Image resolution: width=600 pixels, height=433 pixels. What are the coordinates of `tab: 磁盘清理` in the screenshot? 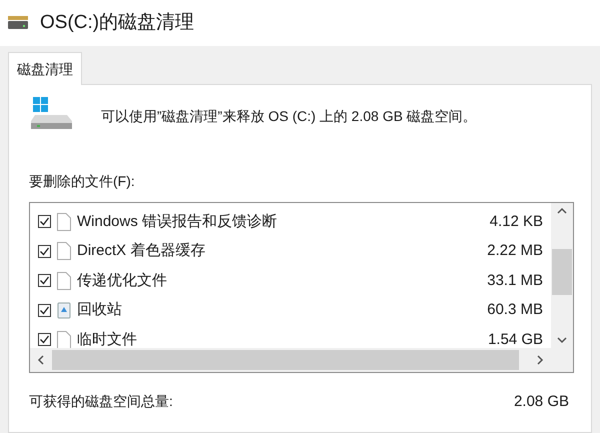 It's located at (45, 68).